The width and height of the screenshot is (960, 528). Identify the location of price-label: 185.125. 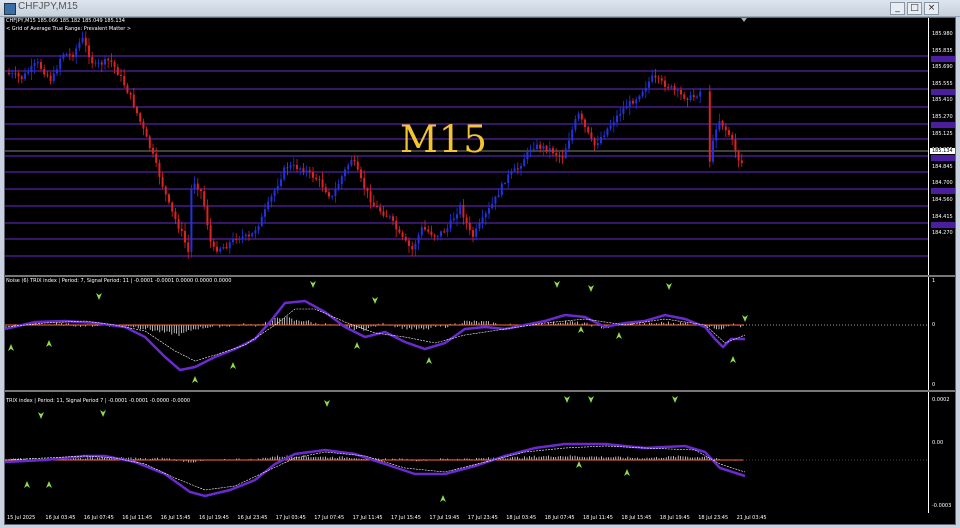
(942, 133).